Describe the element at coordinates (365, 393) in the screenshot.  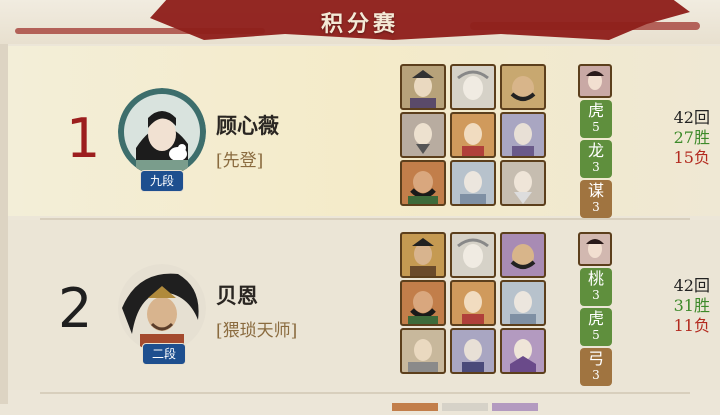
I see `row-divider` at that location.